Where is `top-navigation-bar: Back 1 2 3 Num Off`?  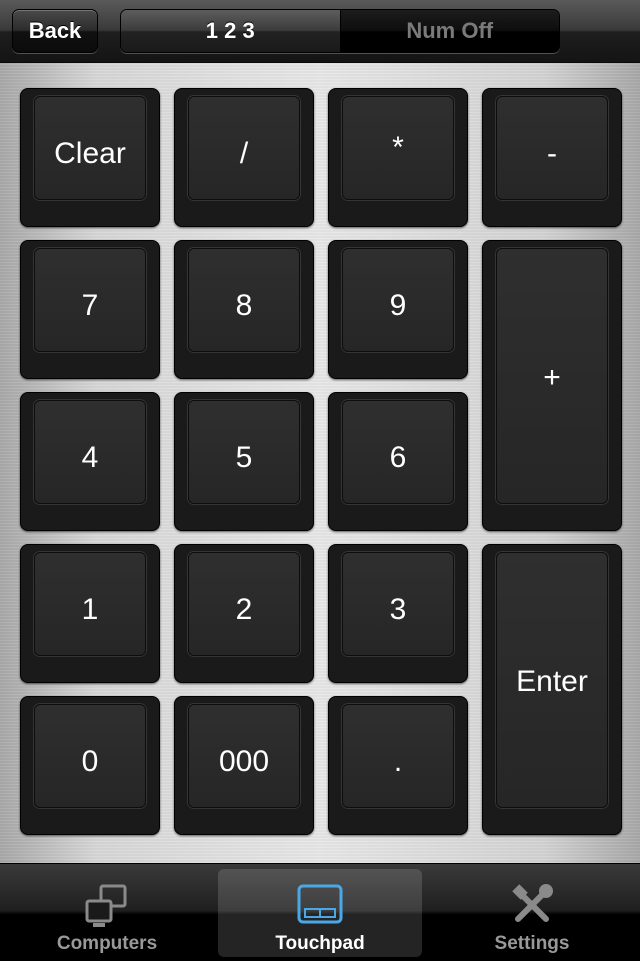
top-navigation-bar: Back 1 2 3 Num Off is located at coordinates (320, 31).